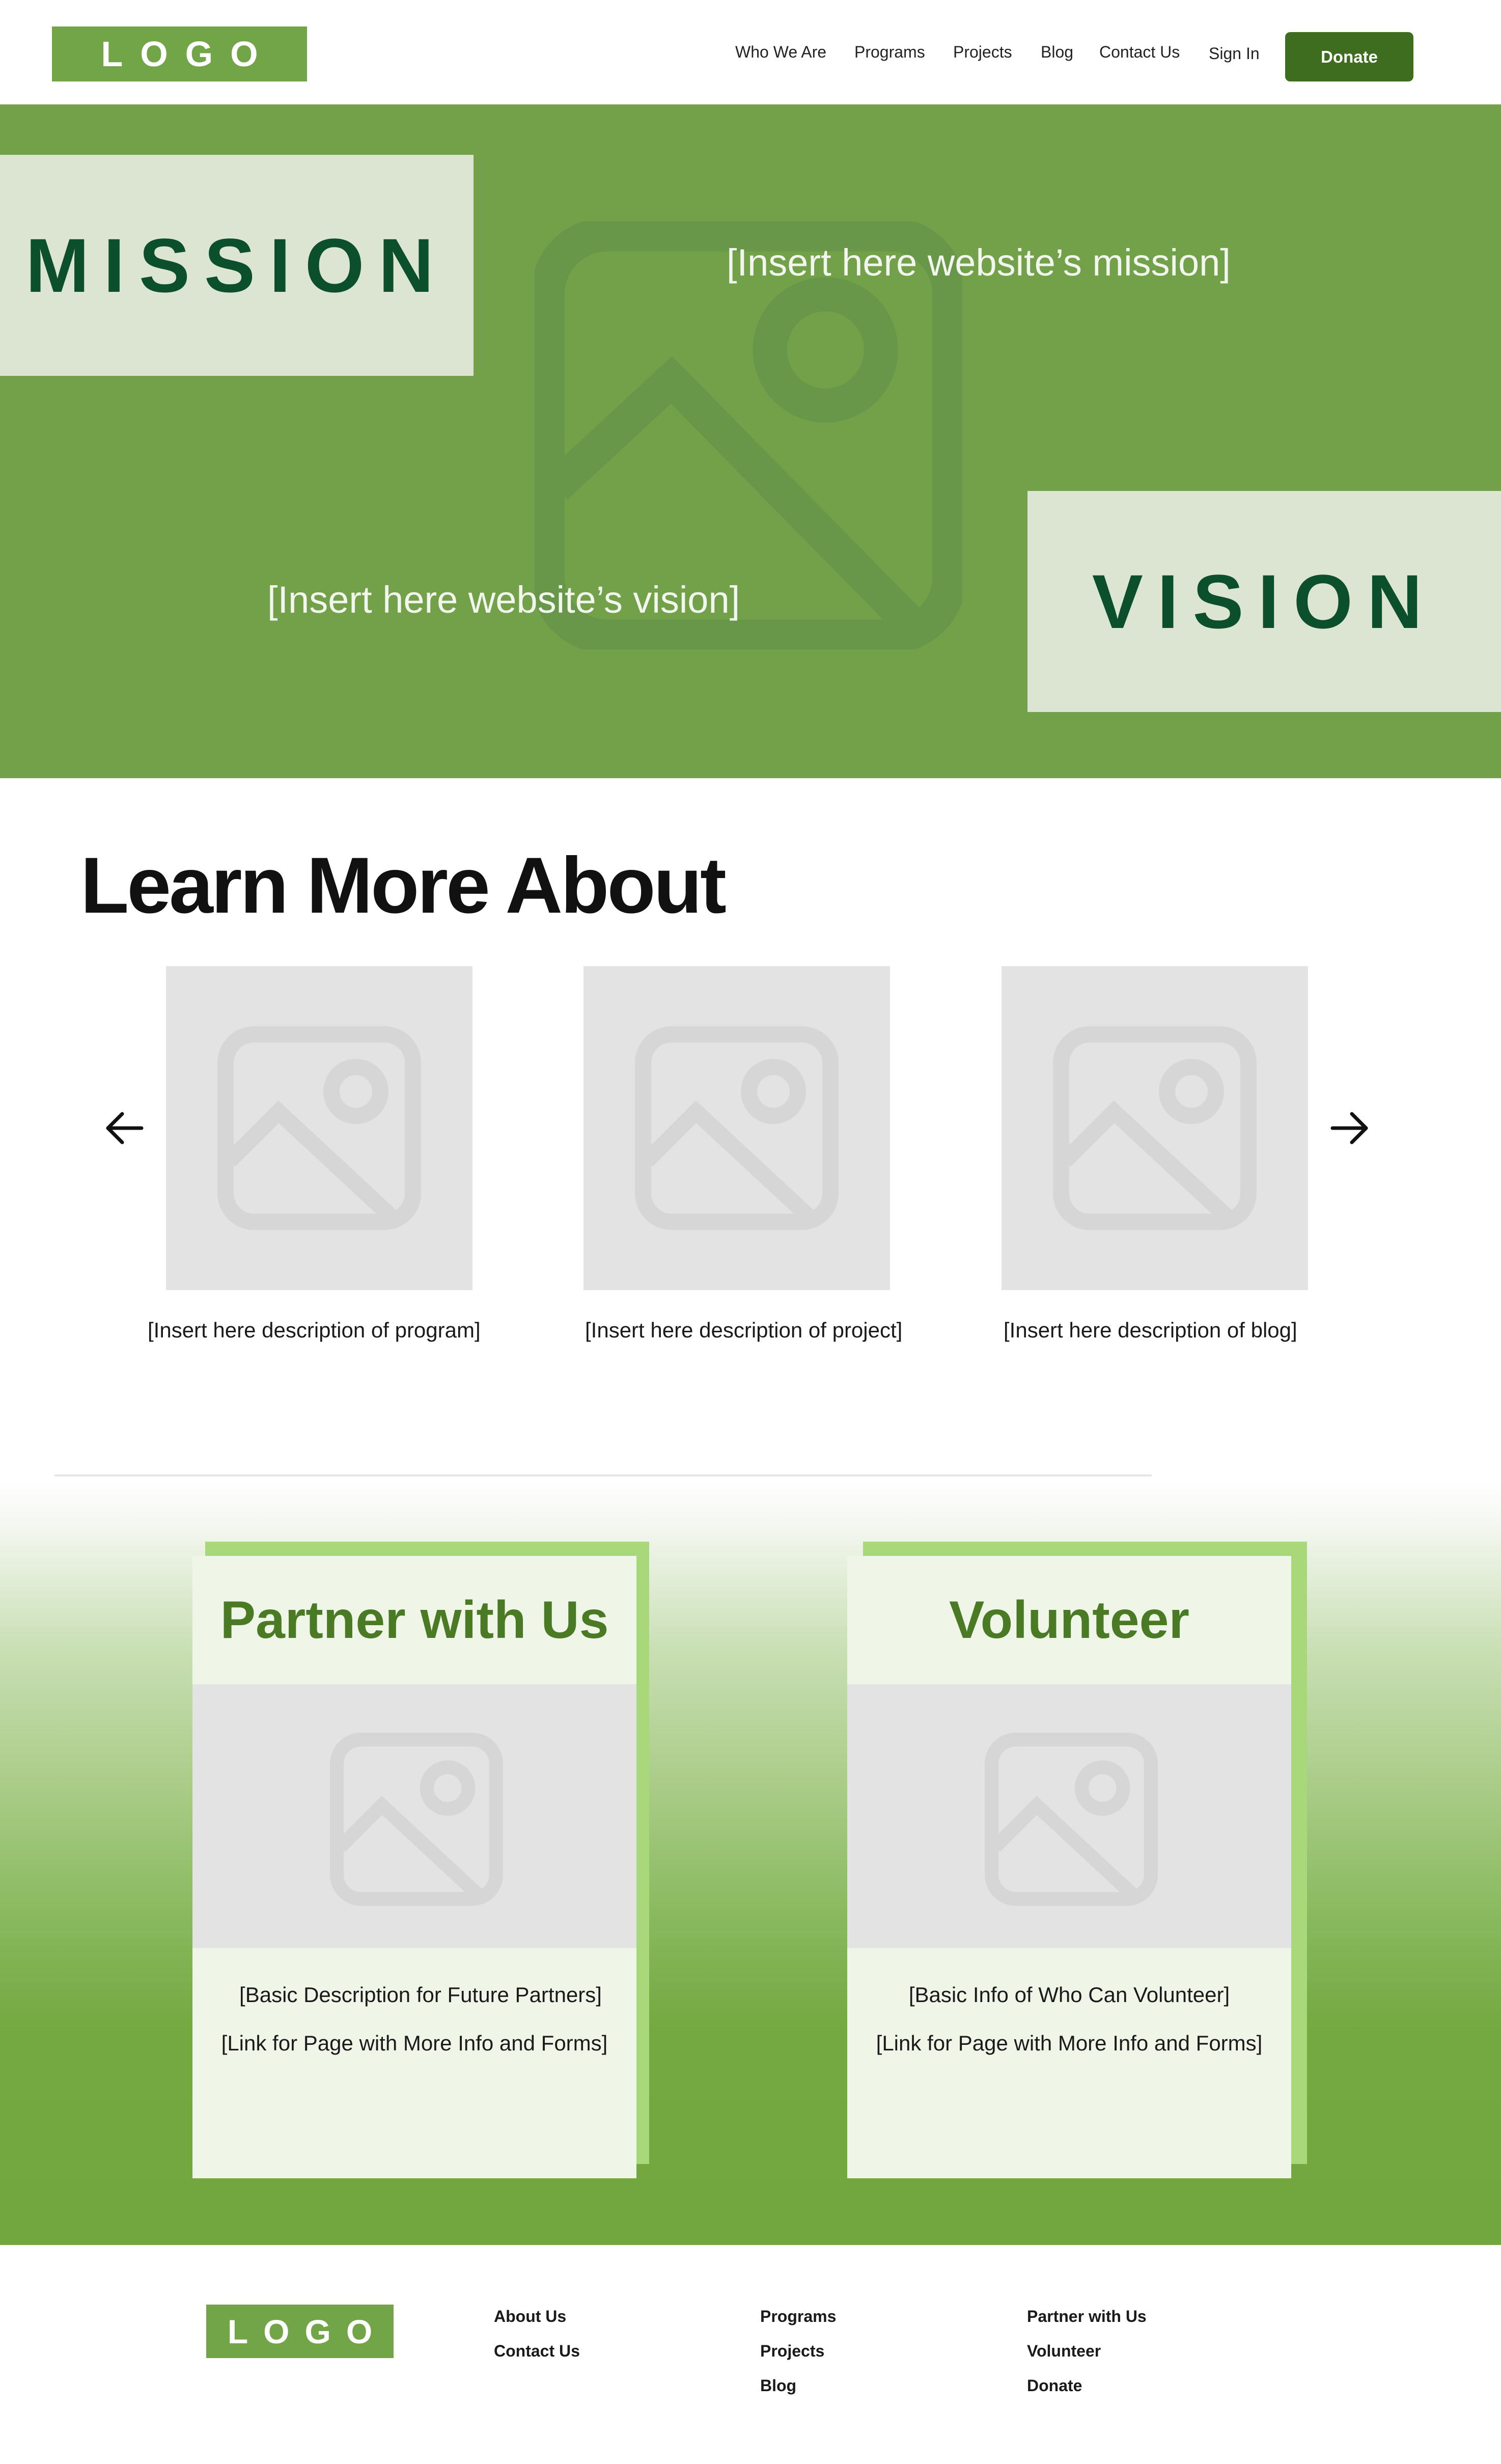  Describe the element at coordinates (1234, 53) in the screenshot. I see `sign-in-link: Sign In` at that location.